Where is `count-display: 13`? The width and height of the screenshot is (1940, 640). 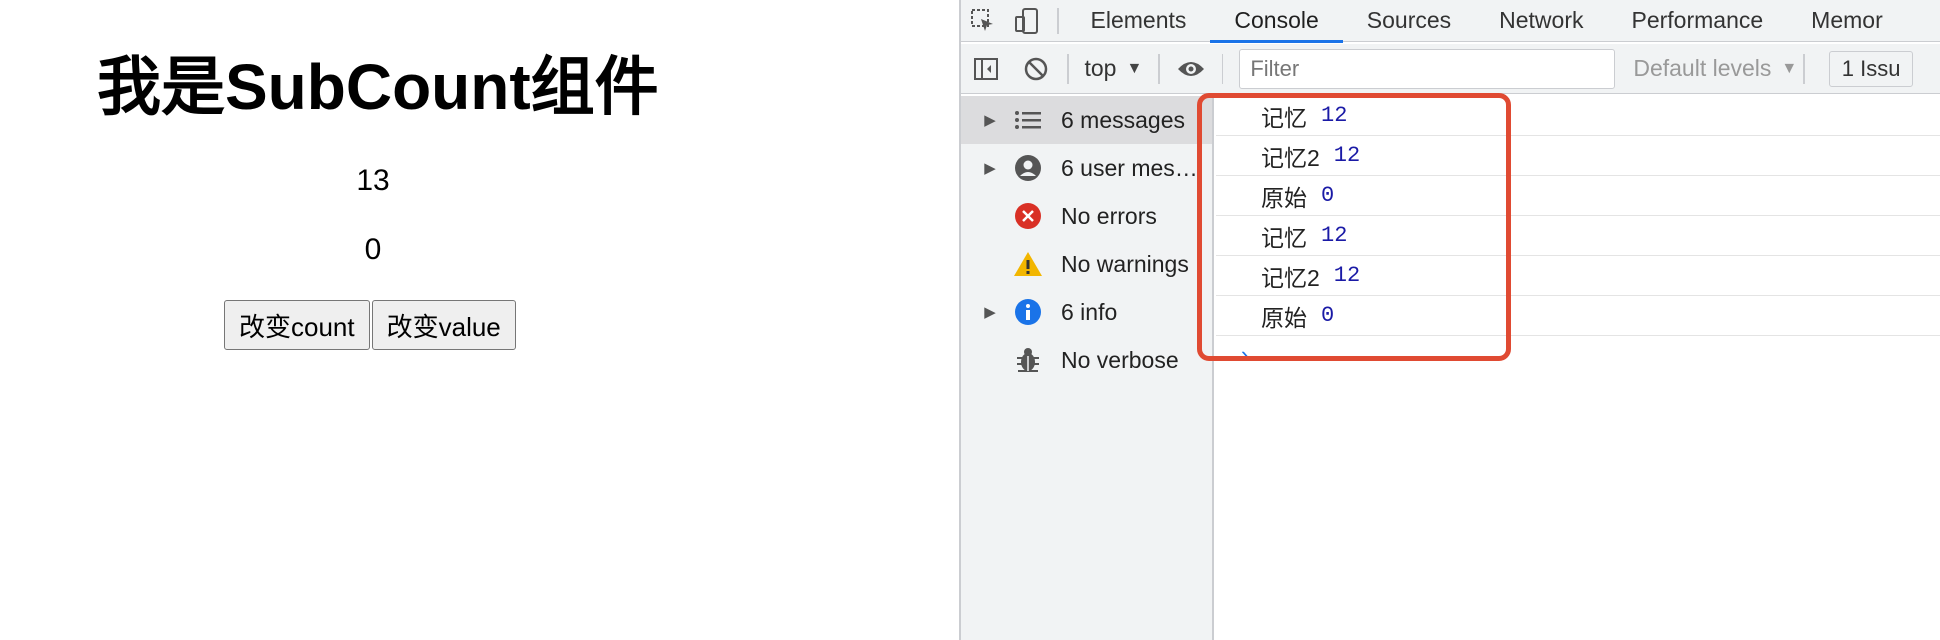
count-display: 13 is located at coordinates (373, 180).